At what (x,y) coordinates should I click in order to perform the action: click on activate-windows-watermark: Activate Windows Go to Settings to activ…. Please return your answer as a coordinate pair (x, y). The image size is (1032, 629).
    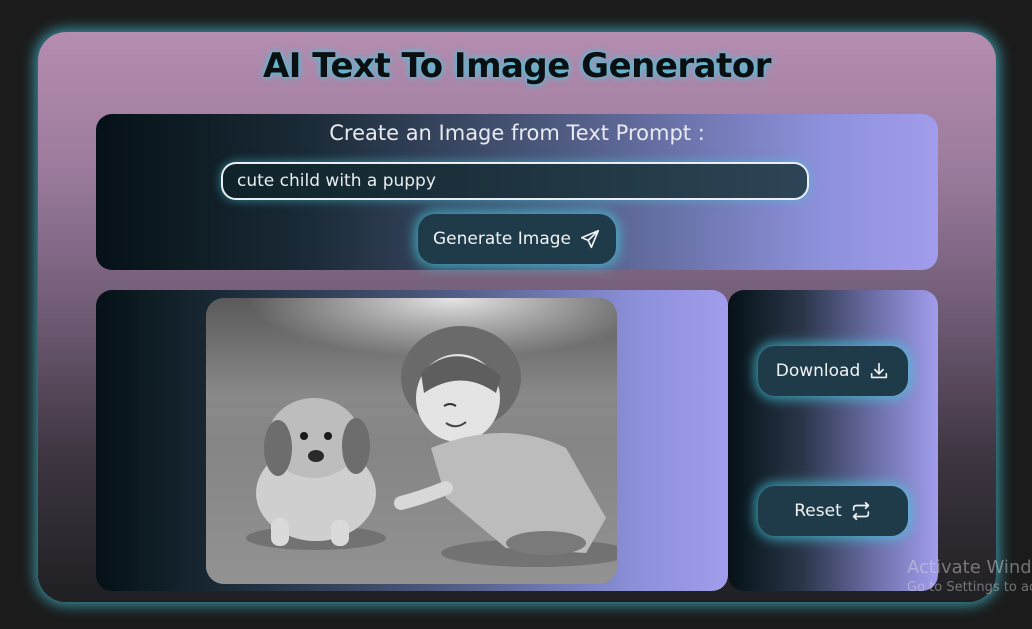
    Looking at the image, I should click on (969, 577).